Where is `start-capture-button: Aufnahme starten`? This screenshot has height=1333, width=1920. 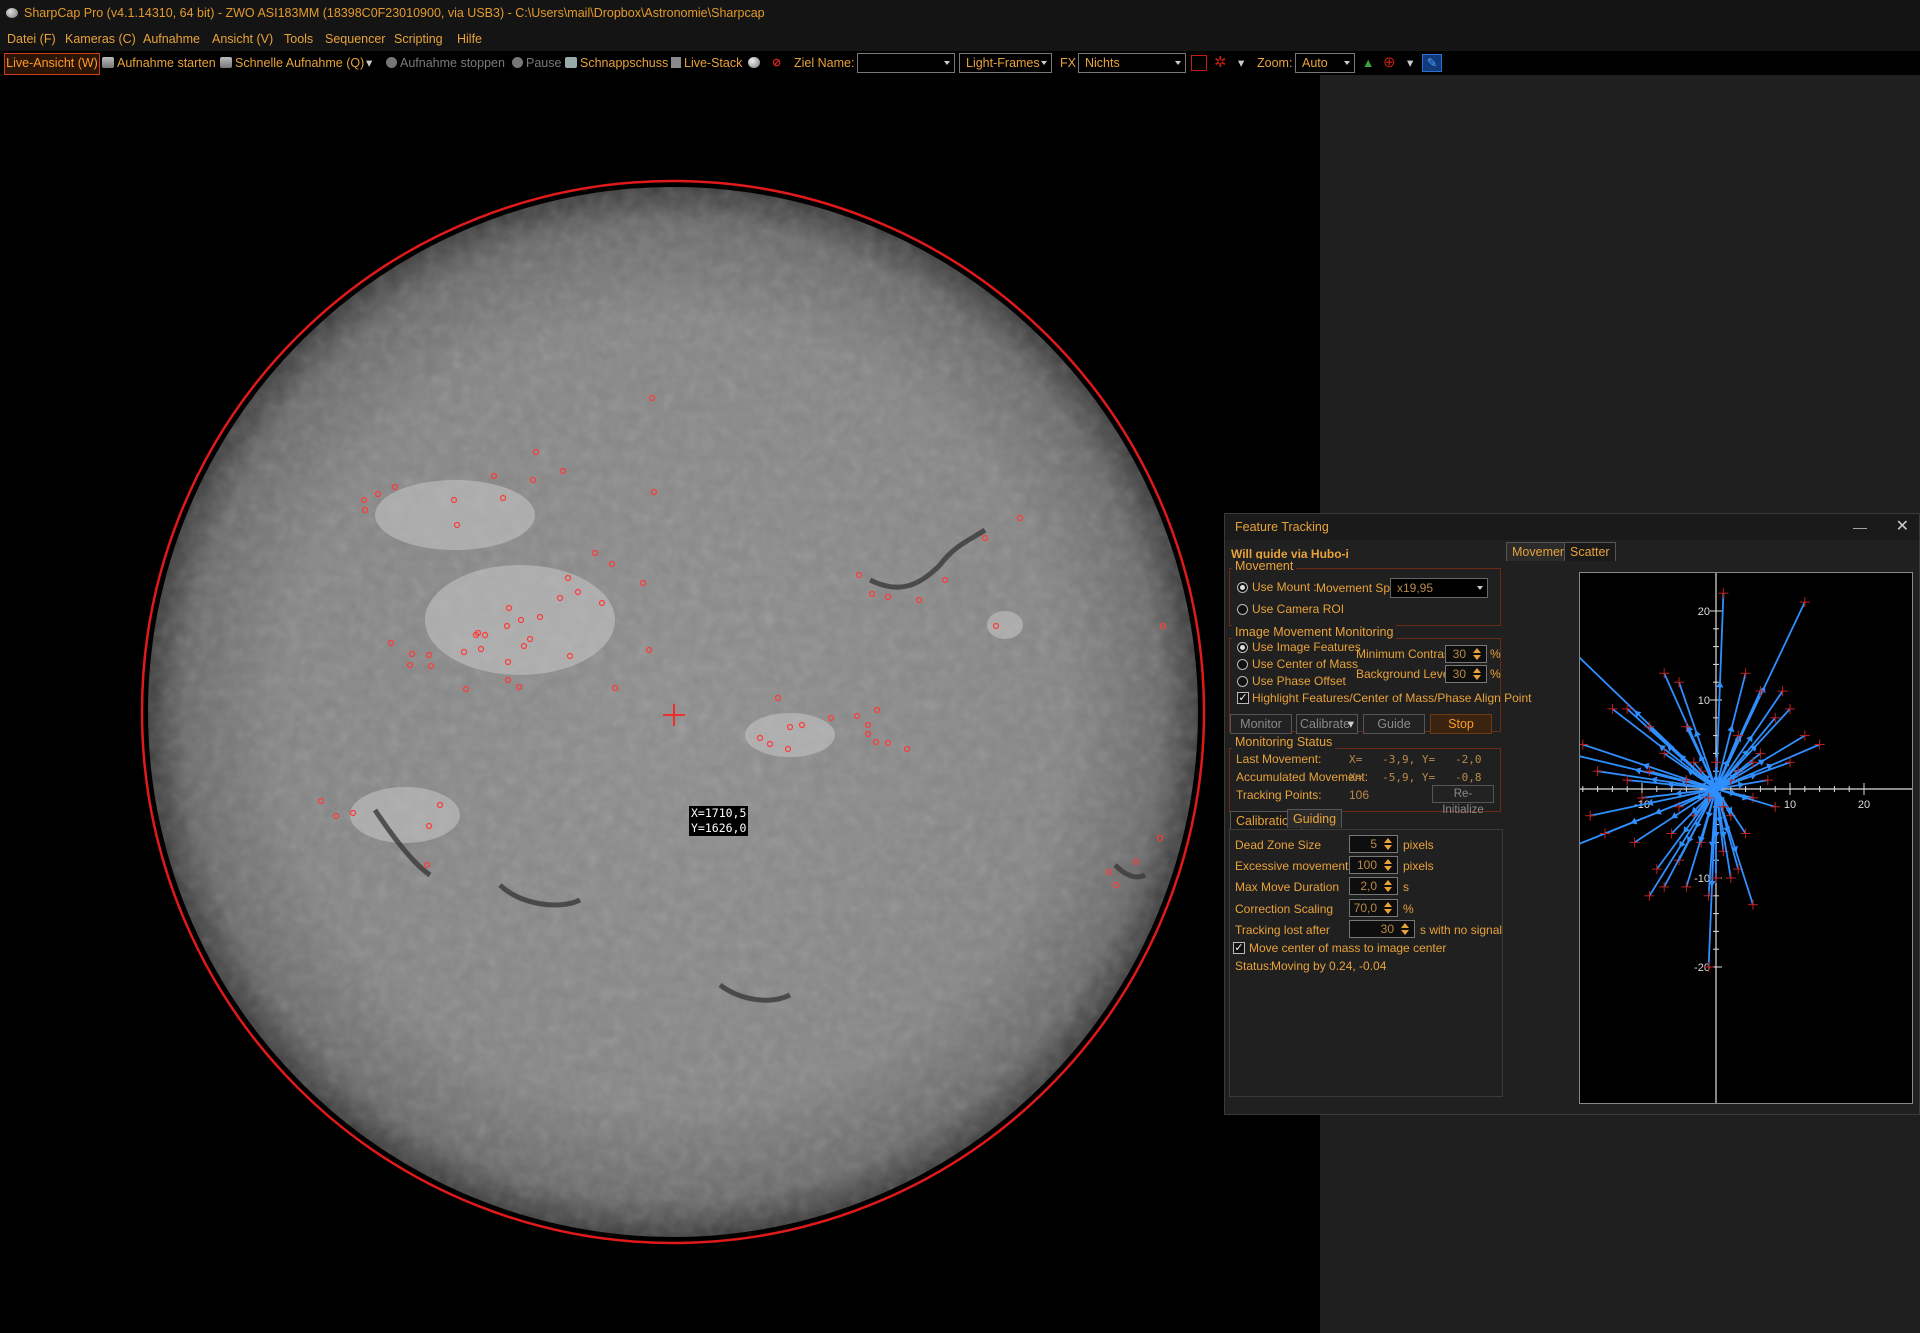
start-capture-button: Aufnahme starten is located at coordinates (159, 63).